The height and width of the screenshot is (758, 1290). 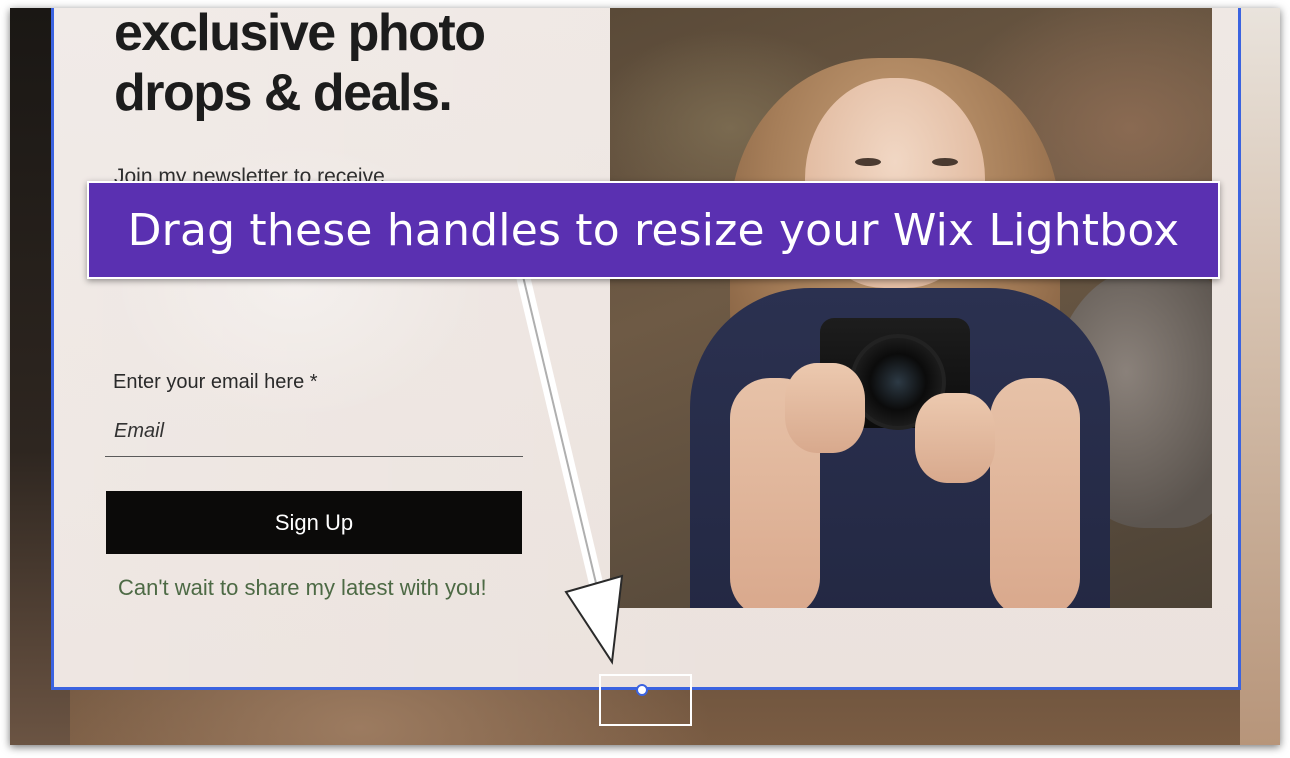 I want to click on lightbox-headline: exclusive photo drops & deals., so click(x=344, y=65).